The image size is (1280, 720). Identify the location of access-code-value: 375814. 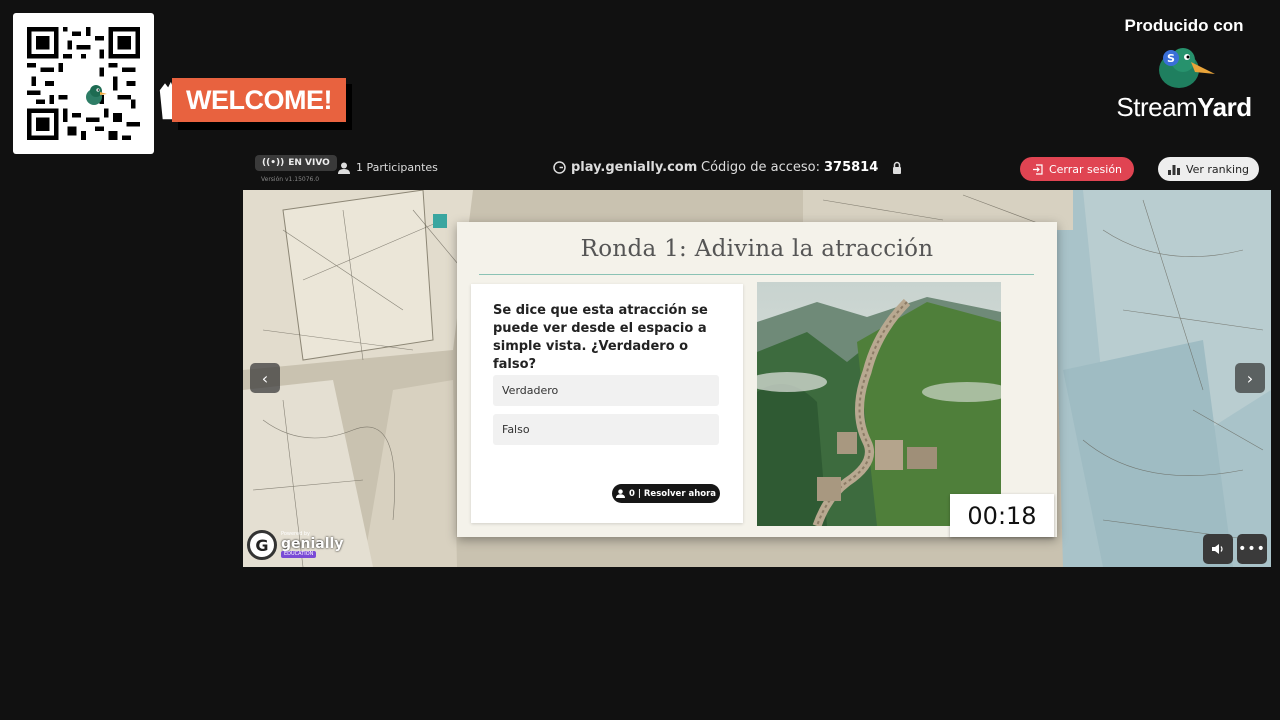
(851, 167).